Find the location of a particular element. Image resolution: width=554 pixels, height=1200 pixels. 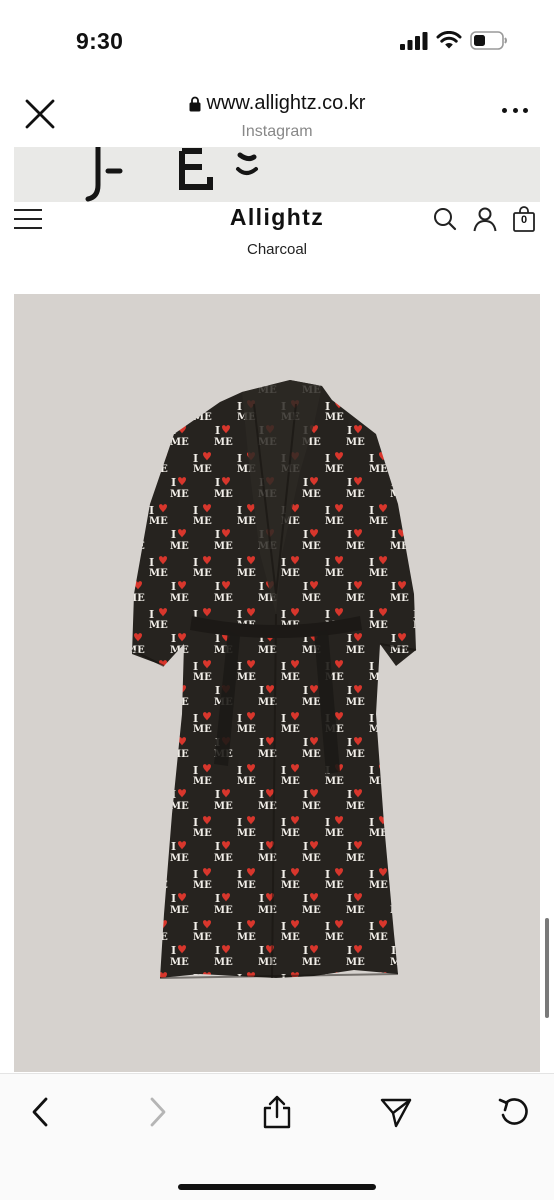

previous-image-strip is located at coordinates (277, 174).